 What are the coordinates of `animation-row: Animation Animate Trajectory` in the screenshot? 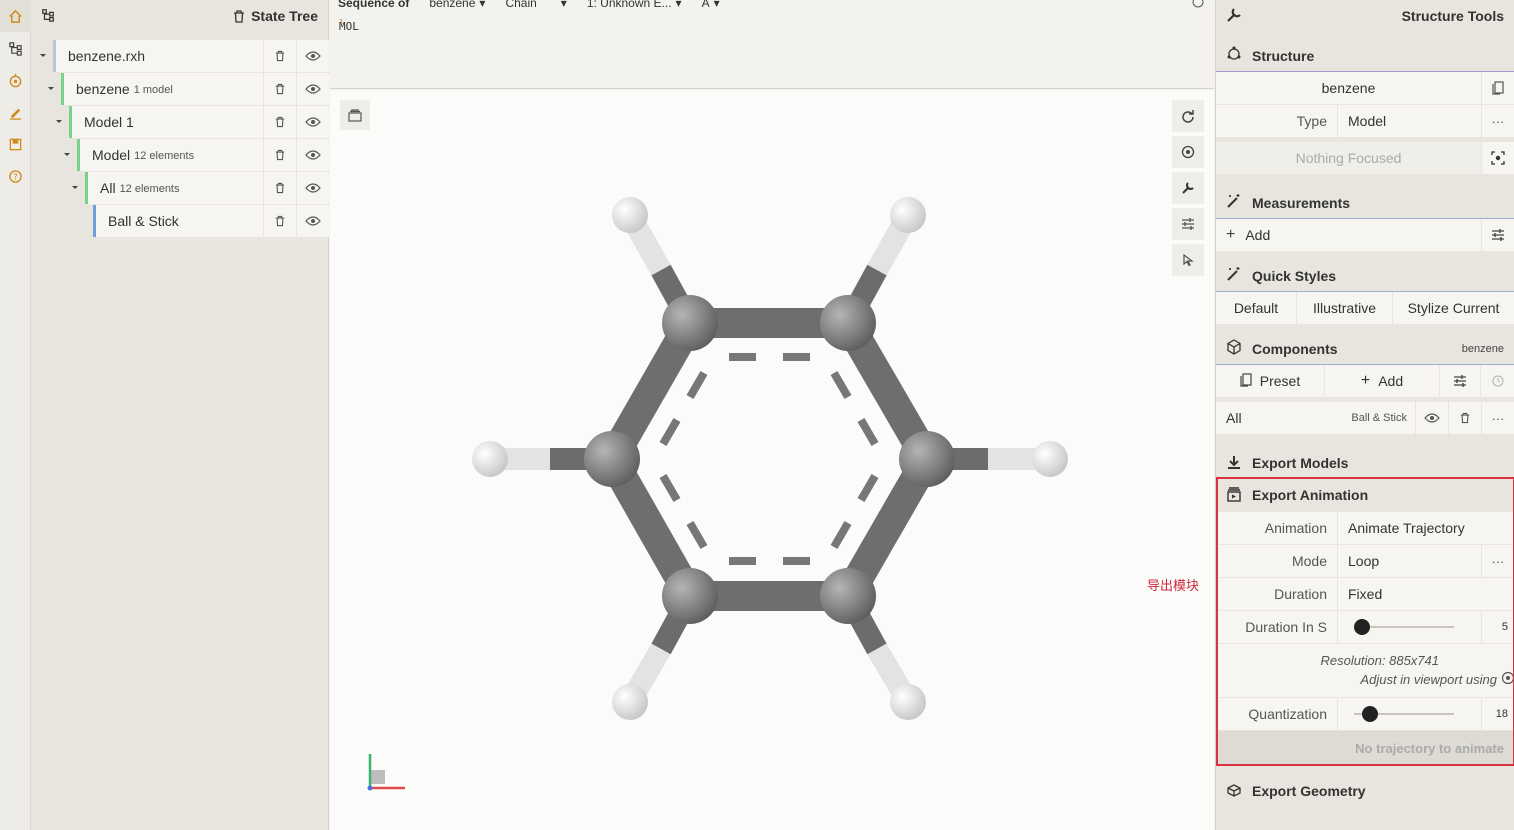 It's located at (1365, 528).